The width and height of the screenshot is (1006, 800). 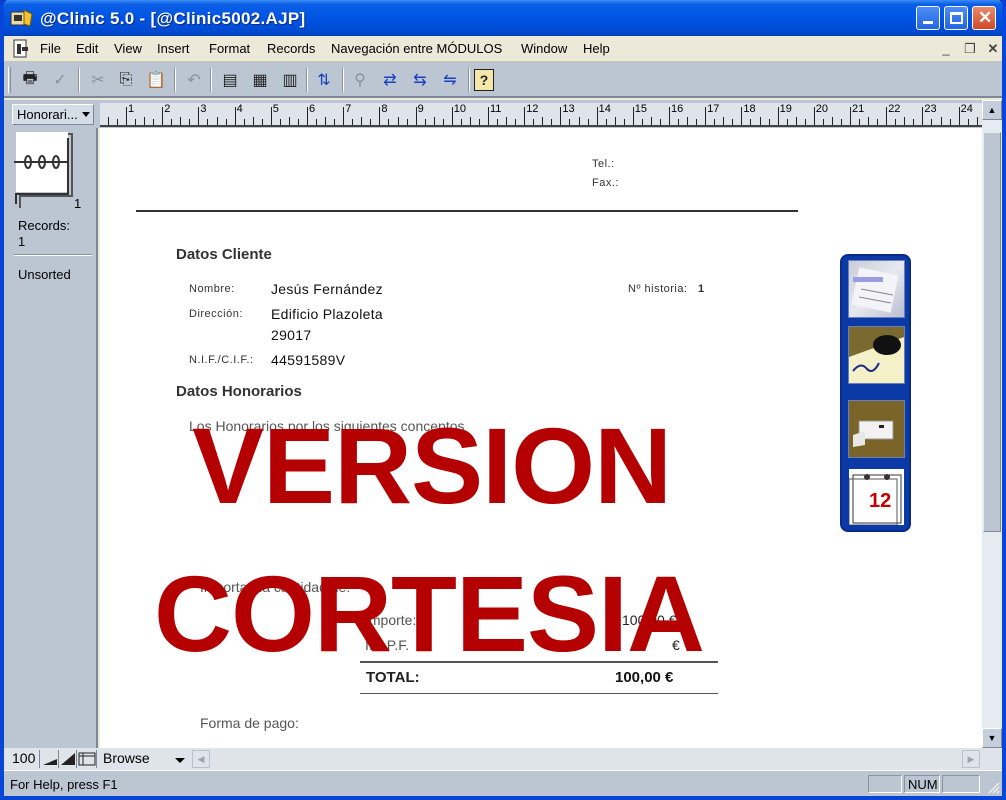 What do you see at coordinates (290, 80) in the screenshot?
I see `delete-record-button: ▥` at bounding box center [290, 80].